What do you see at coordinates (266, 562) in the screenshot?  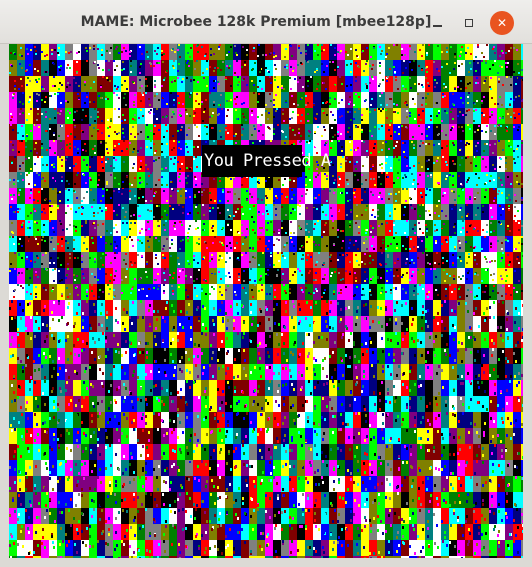 I see `window-bottom-border` at bounding box center [266, 562].